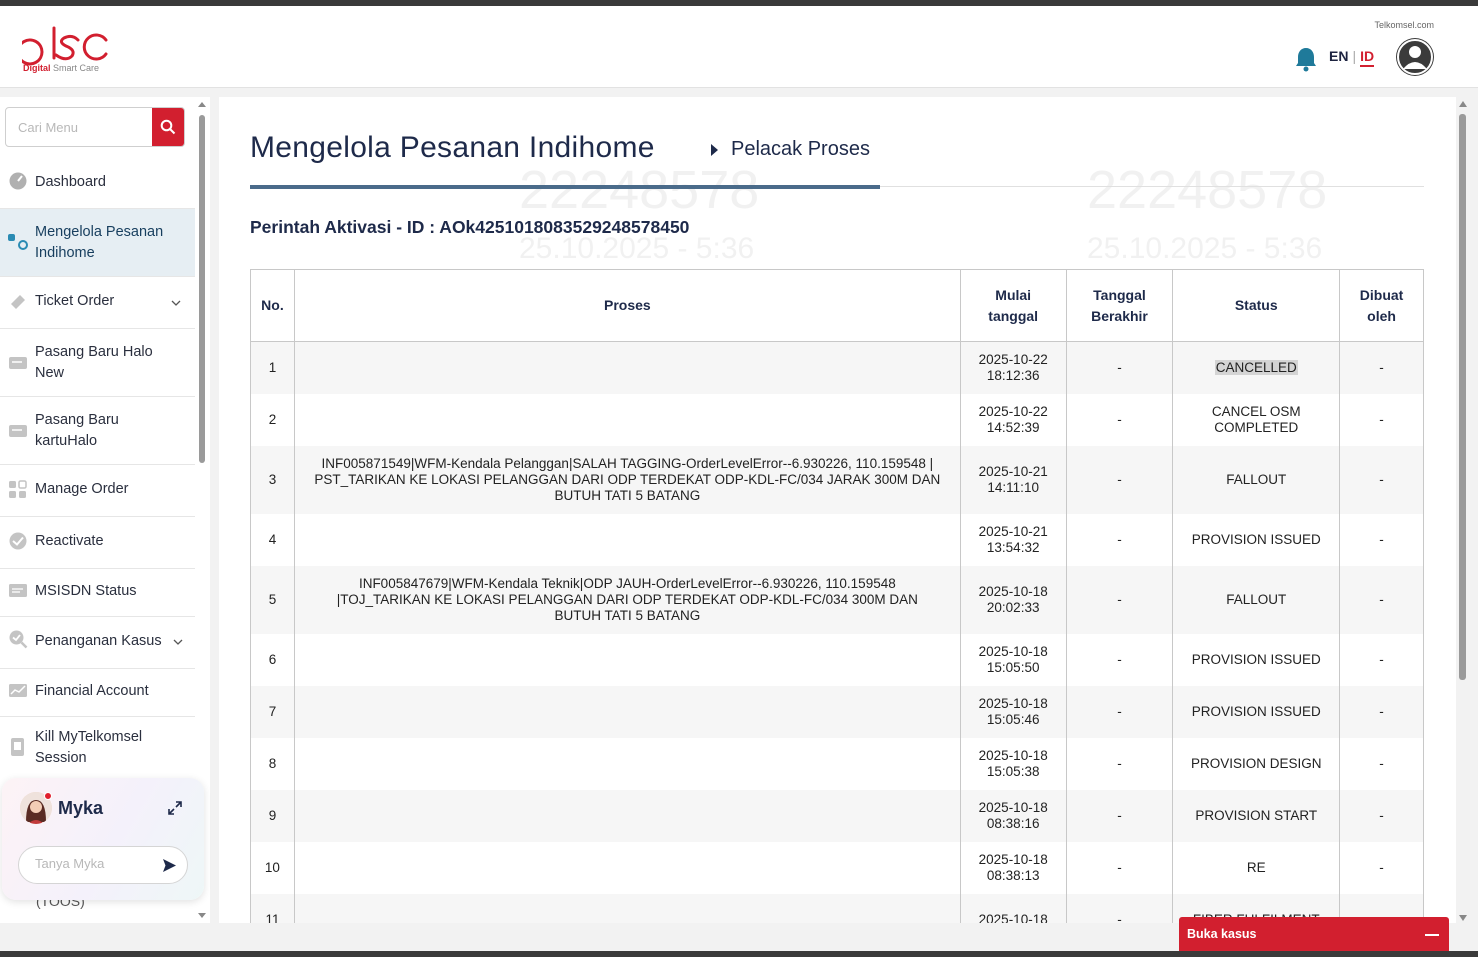 This screenshot has width=1478, height=957. I want to click on myka-chat-input, so click(95, 863).